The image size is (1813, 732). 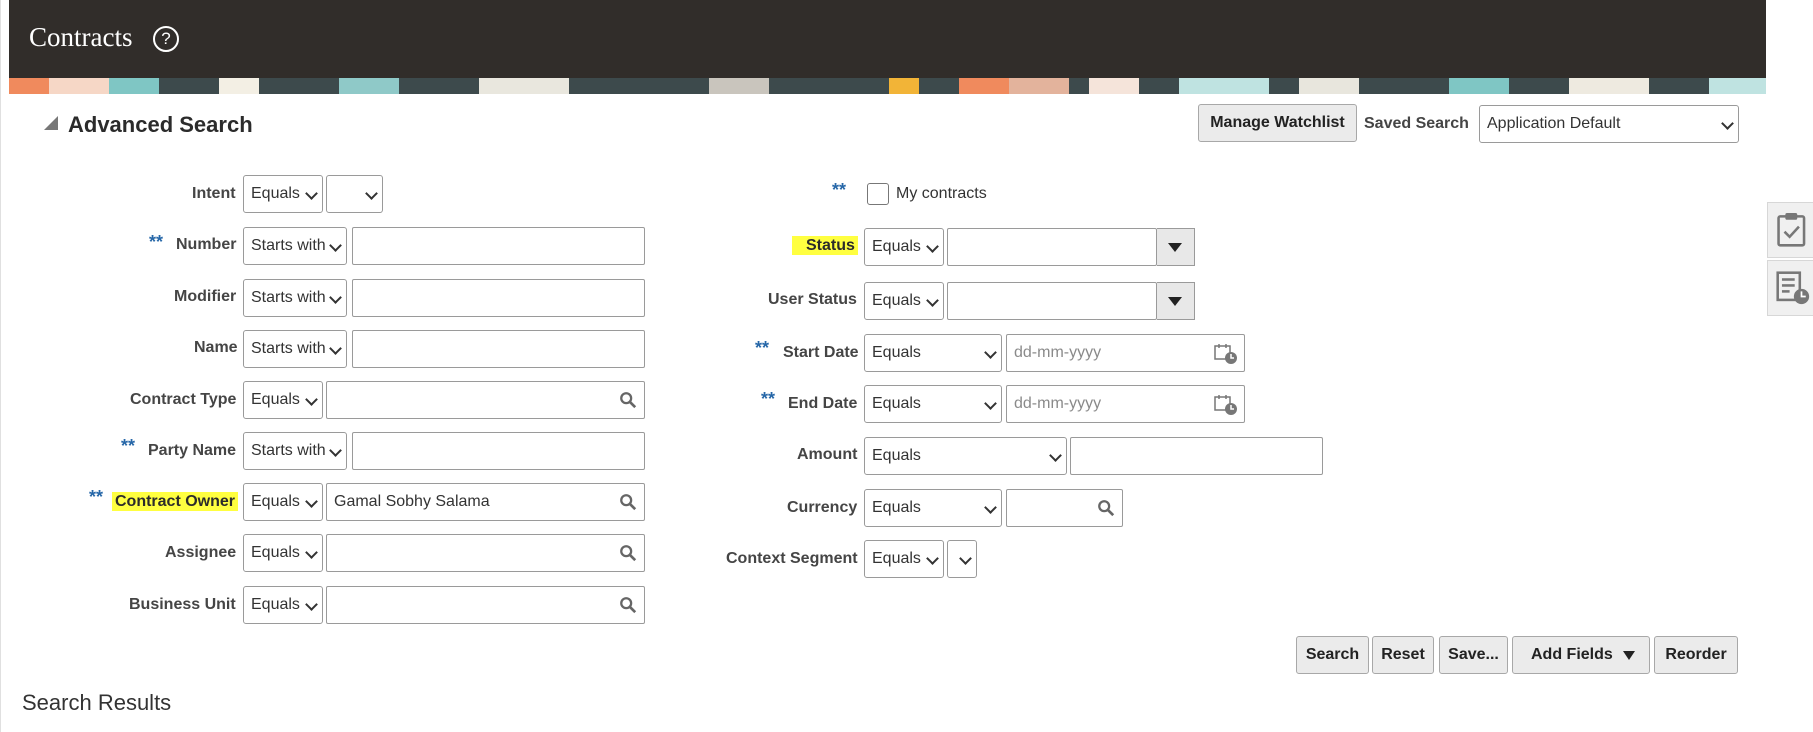 I want to click on user-status-operator-value: Equals, so click(x=896, y=300).